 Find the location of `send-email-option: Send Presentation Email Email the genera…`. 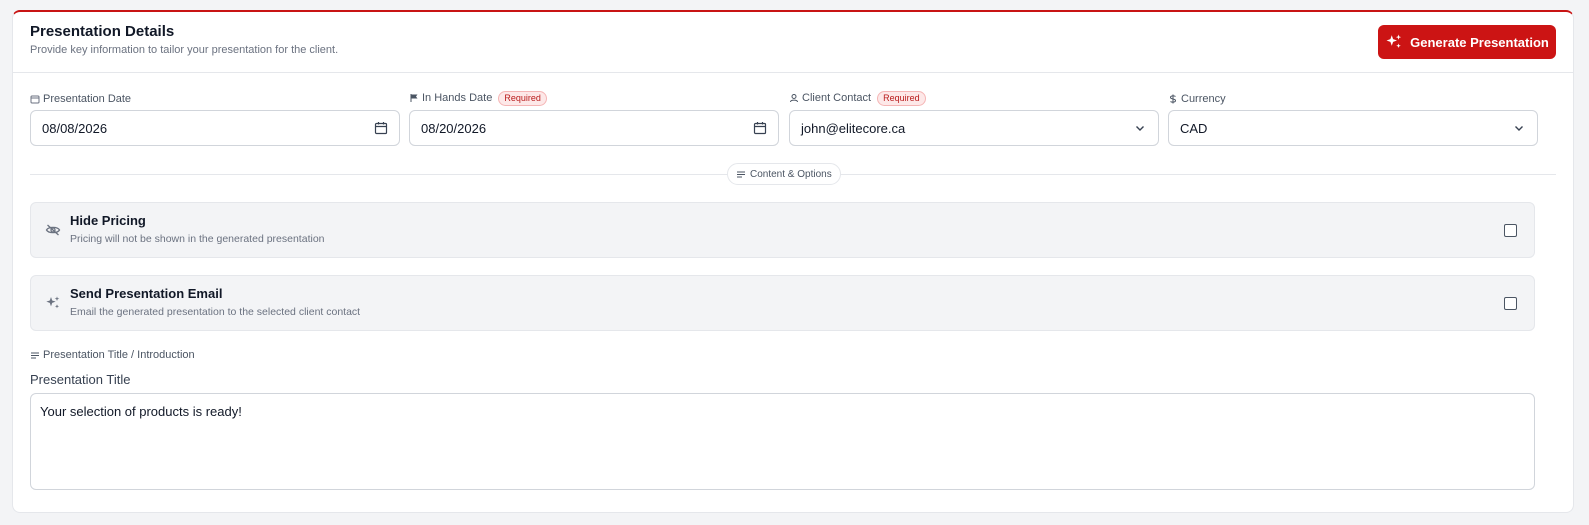

send-email-option: Send Presentation Email Email the genera… is located at coordinates (782, 303).